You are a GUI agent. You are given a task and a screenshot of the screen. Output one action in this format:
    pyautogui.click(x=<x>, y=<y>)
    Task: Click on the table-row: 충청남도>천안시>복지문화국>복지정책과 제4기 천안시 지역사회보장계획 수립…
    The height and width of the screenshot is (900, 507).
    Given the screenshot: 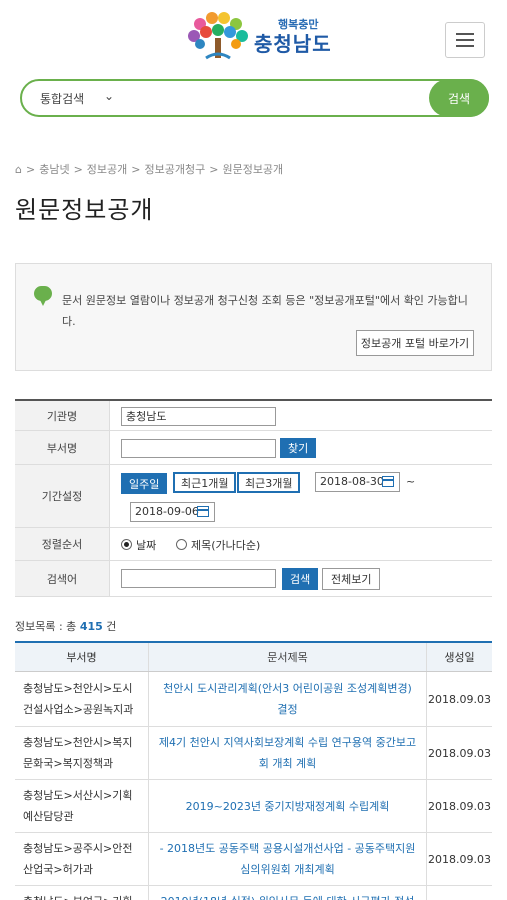 What is the action you would take?
    pyautogui.click(x=253, y=753)
    